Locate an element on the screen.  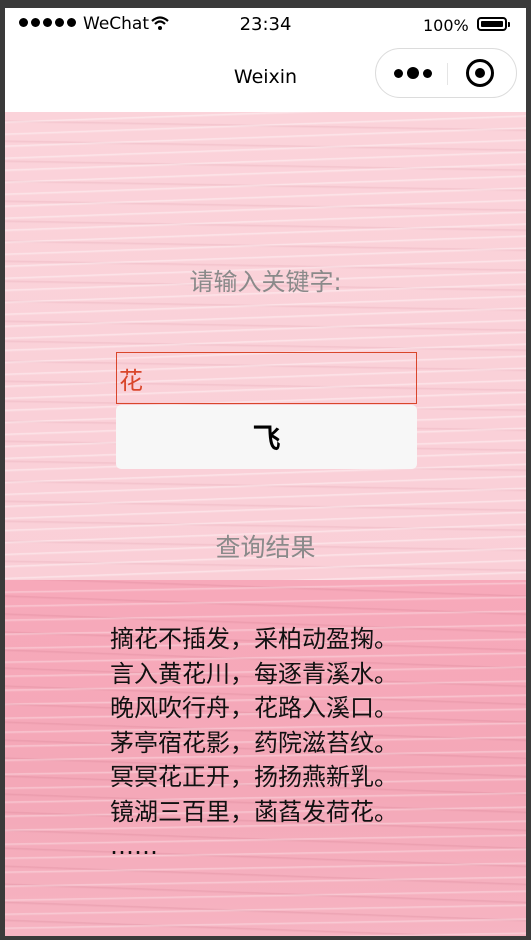
list-item: 晚风吹行舟，花路入溪口。 is located at coordinates (254, 708).